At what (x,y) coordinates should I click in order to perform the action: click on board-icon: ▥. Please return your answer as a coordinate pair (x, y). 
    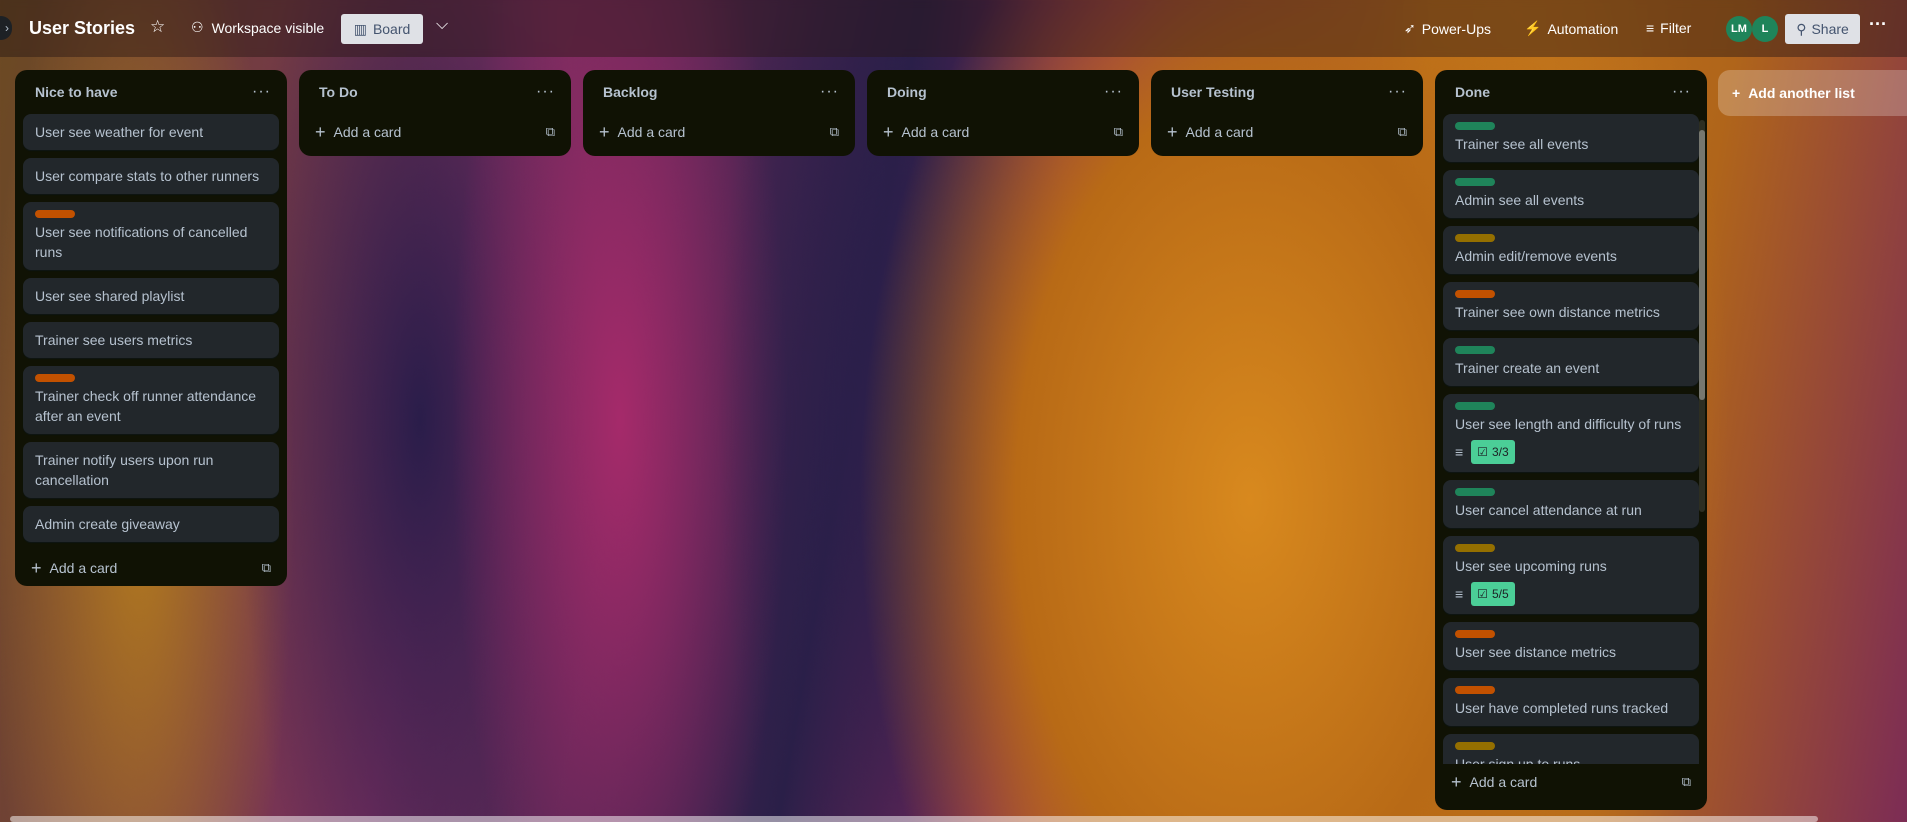
    Looking at the image, I should click on (360, 28).